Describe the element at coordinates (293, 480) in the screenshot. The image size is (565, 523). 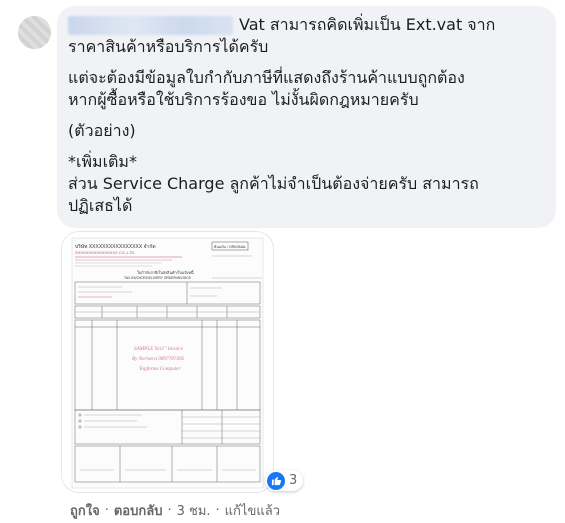
I see `reaction-count: 3` at that location.